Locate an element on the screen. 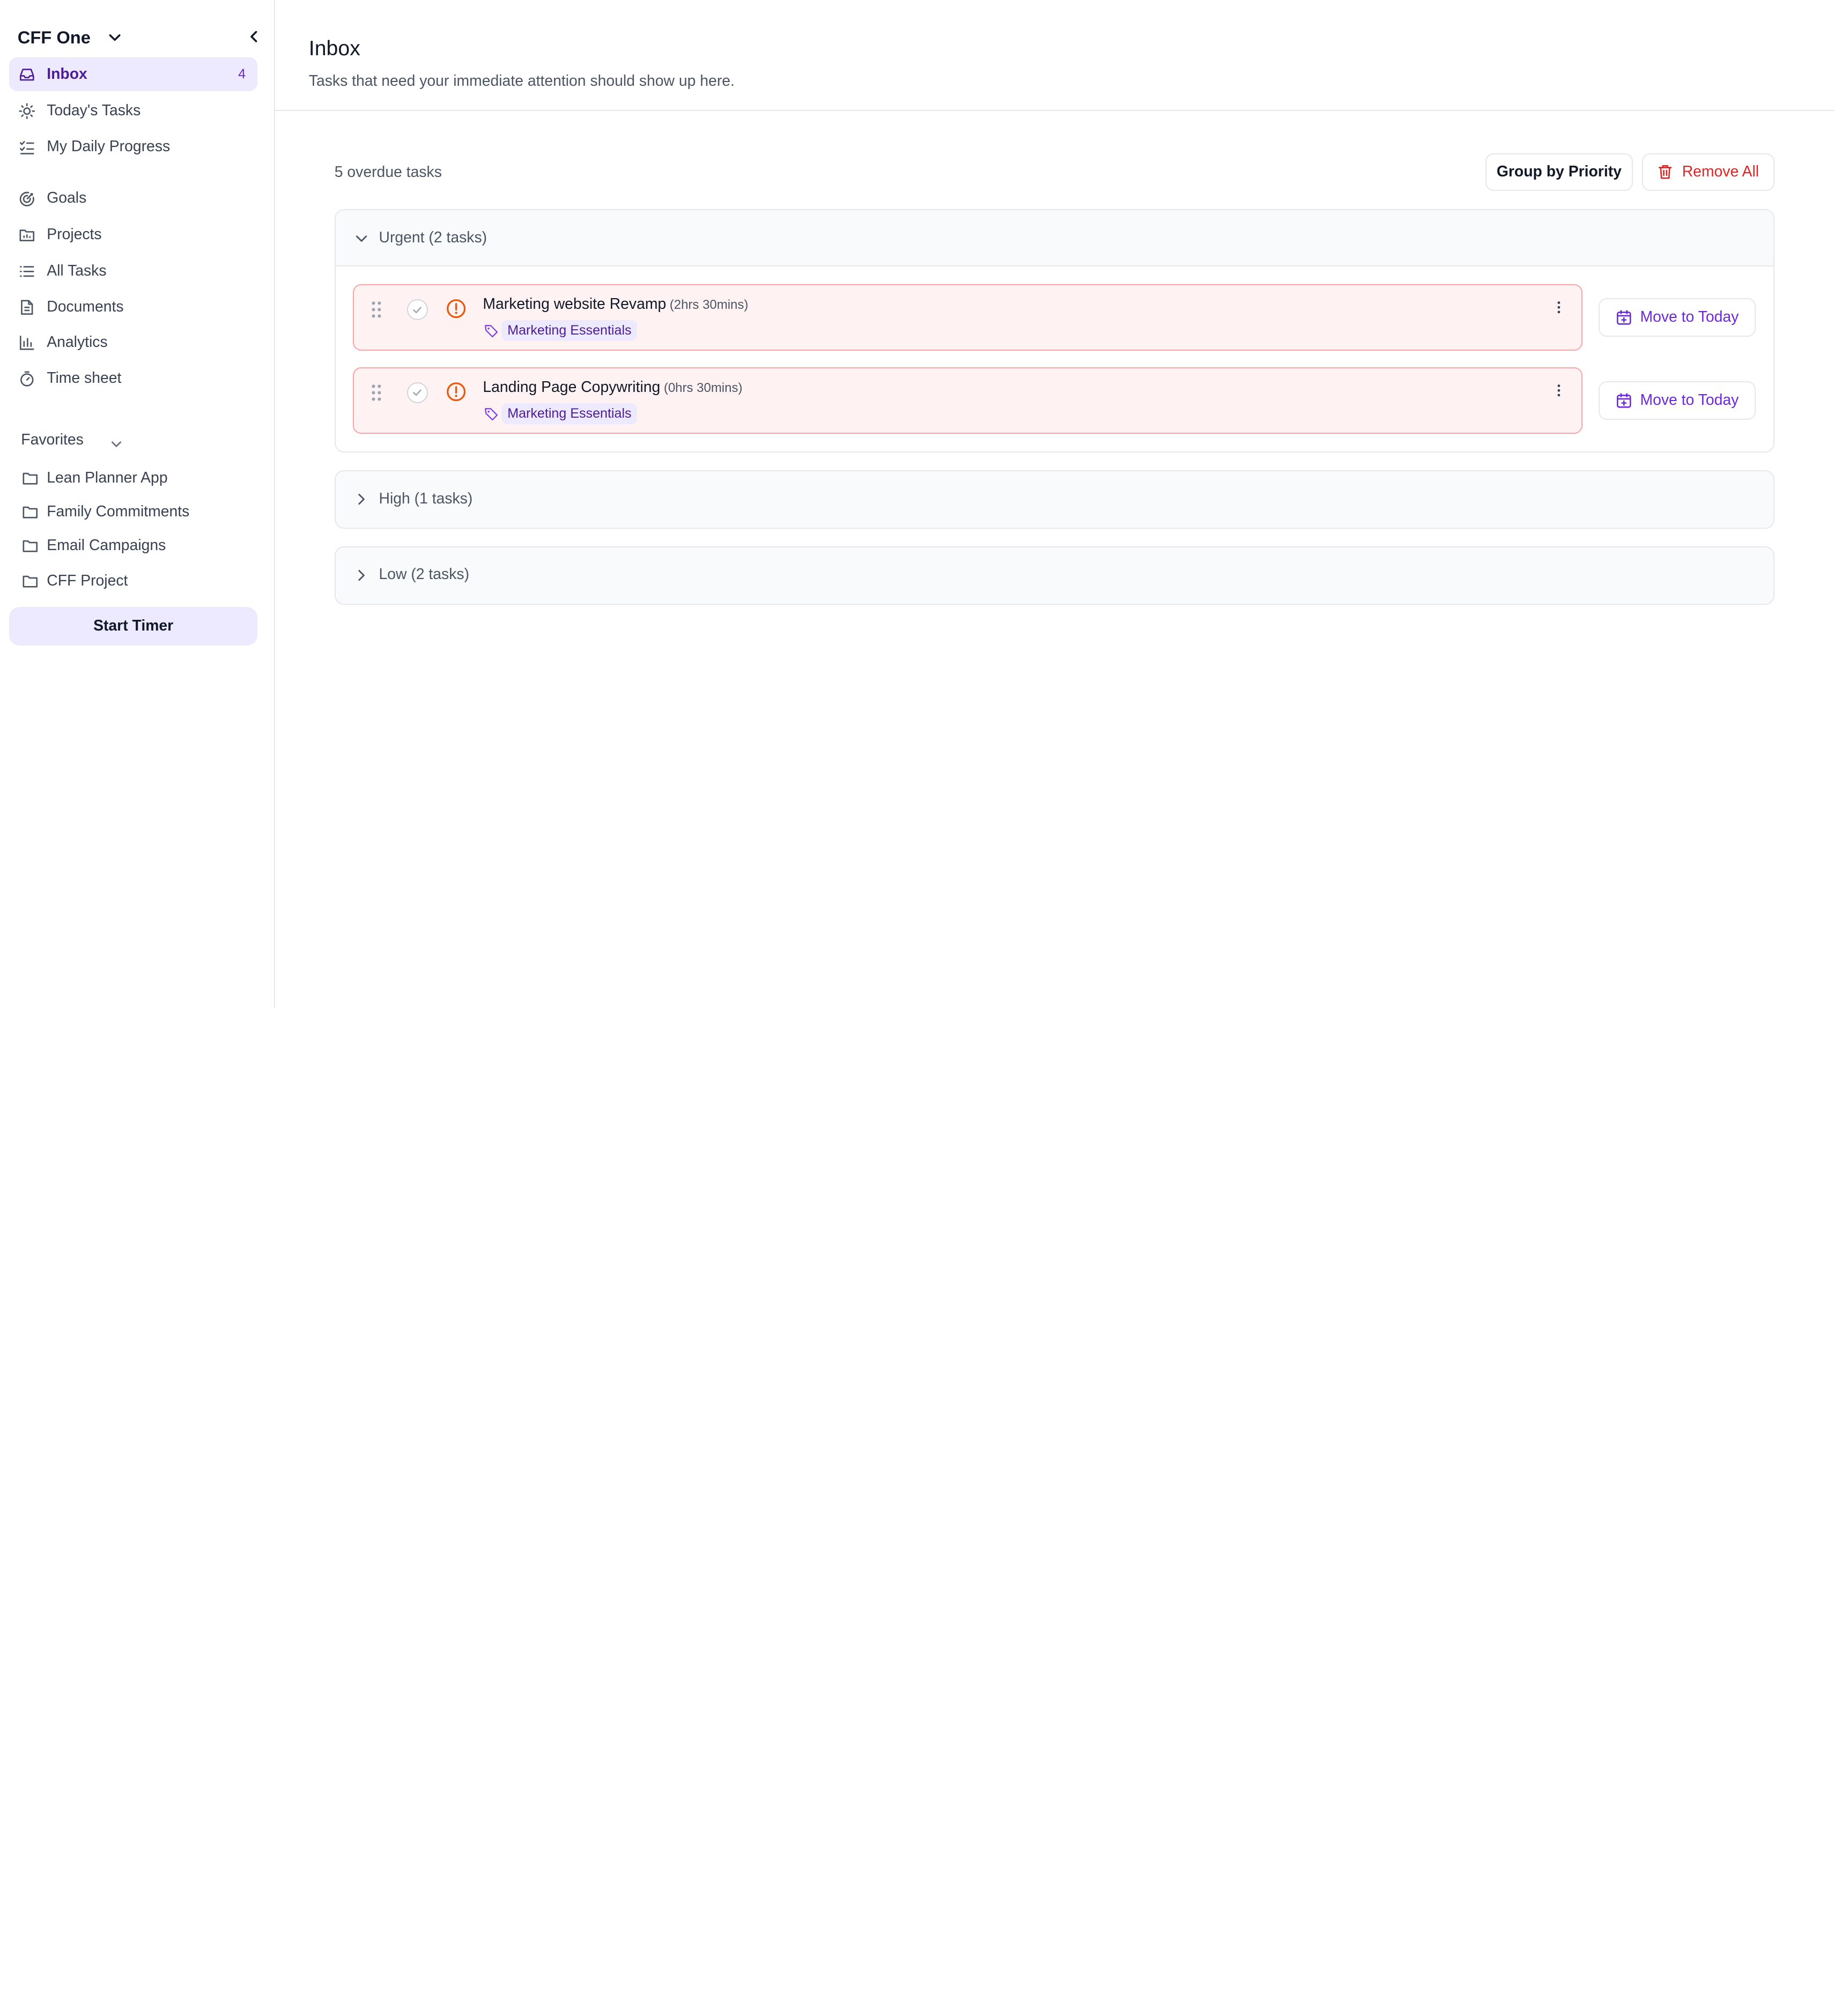  favorites-header: Favorites is located at coordinates (71, 439).